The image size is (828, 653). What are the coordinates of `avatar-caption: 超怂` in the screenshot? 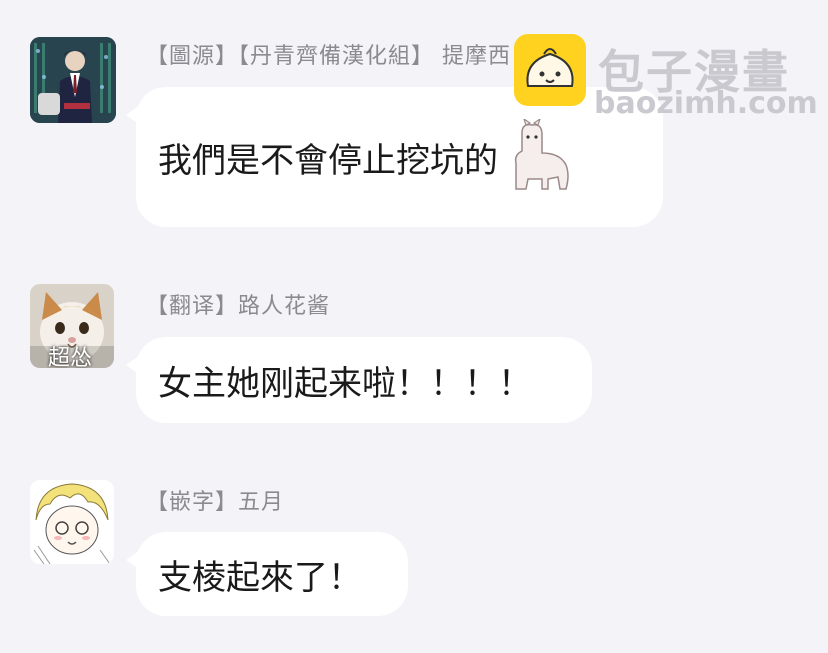 It's located at (70, 357).